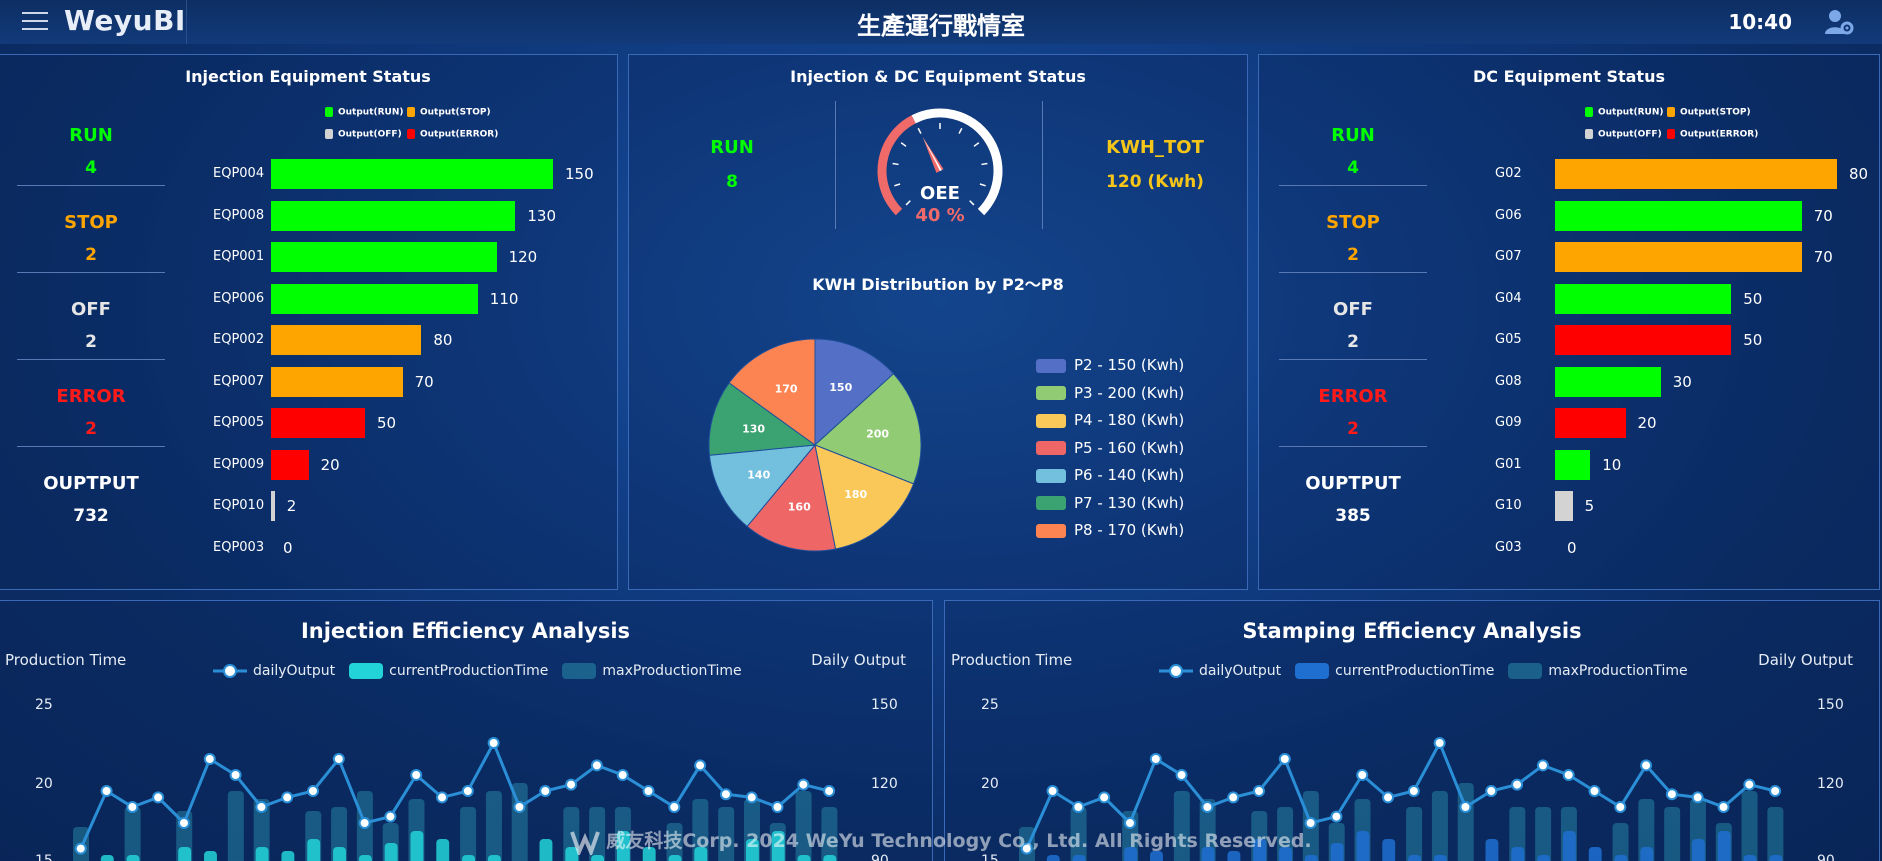 The width and height of the screenshot is (1882, 861). What do you see at coordinates (1110, 370) in the screenshot?
I see `legend-item: P2 - 150 (Kwh)` at bounding box center [1110, 370].